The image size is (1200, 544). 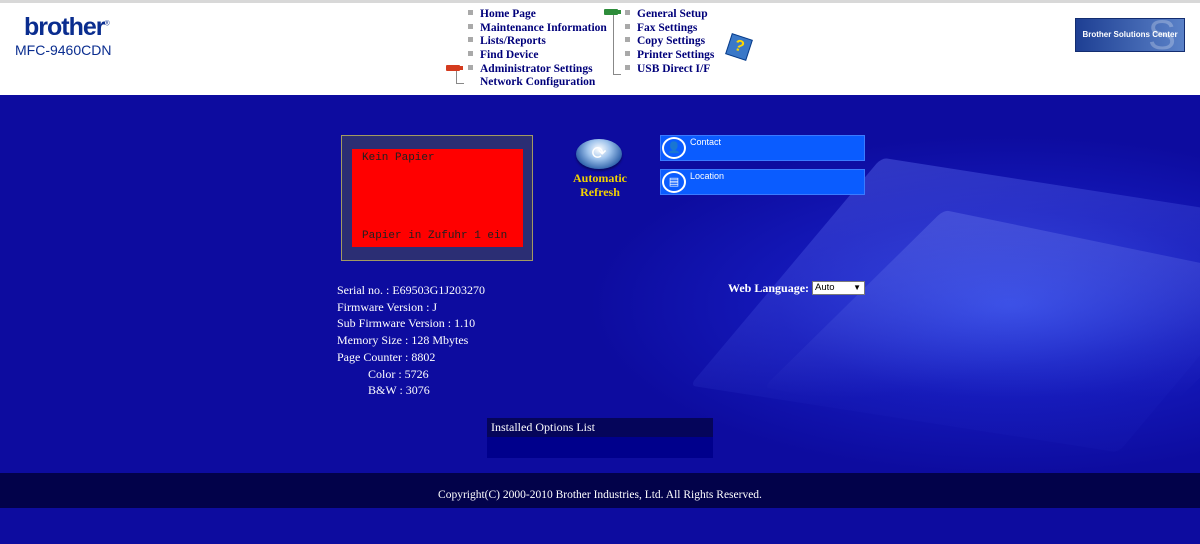 I want to click on nav-item-administrator: Administrator Settings, so click(x=537, y=68).